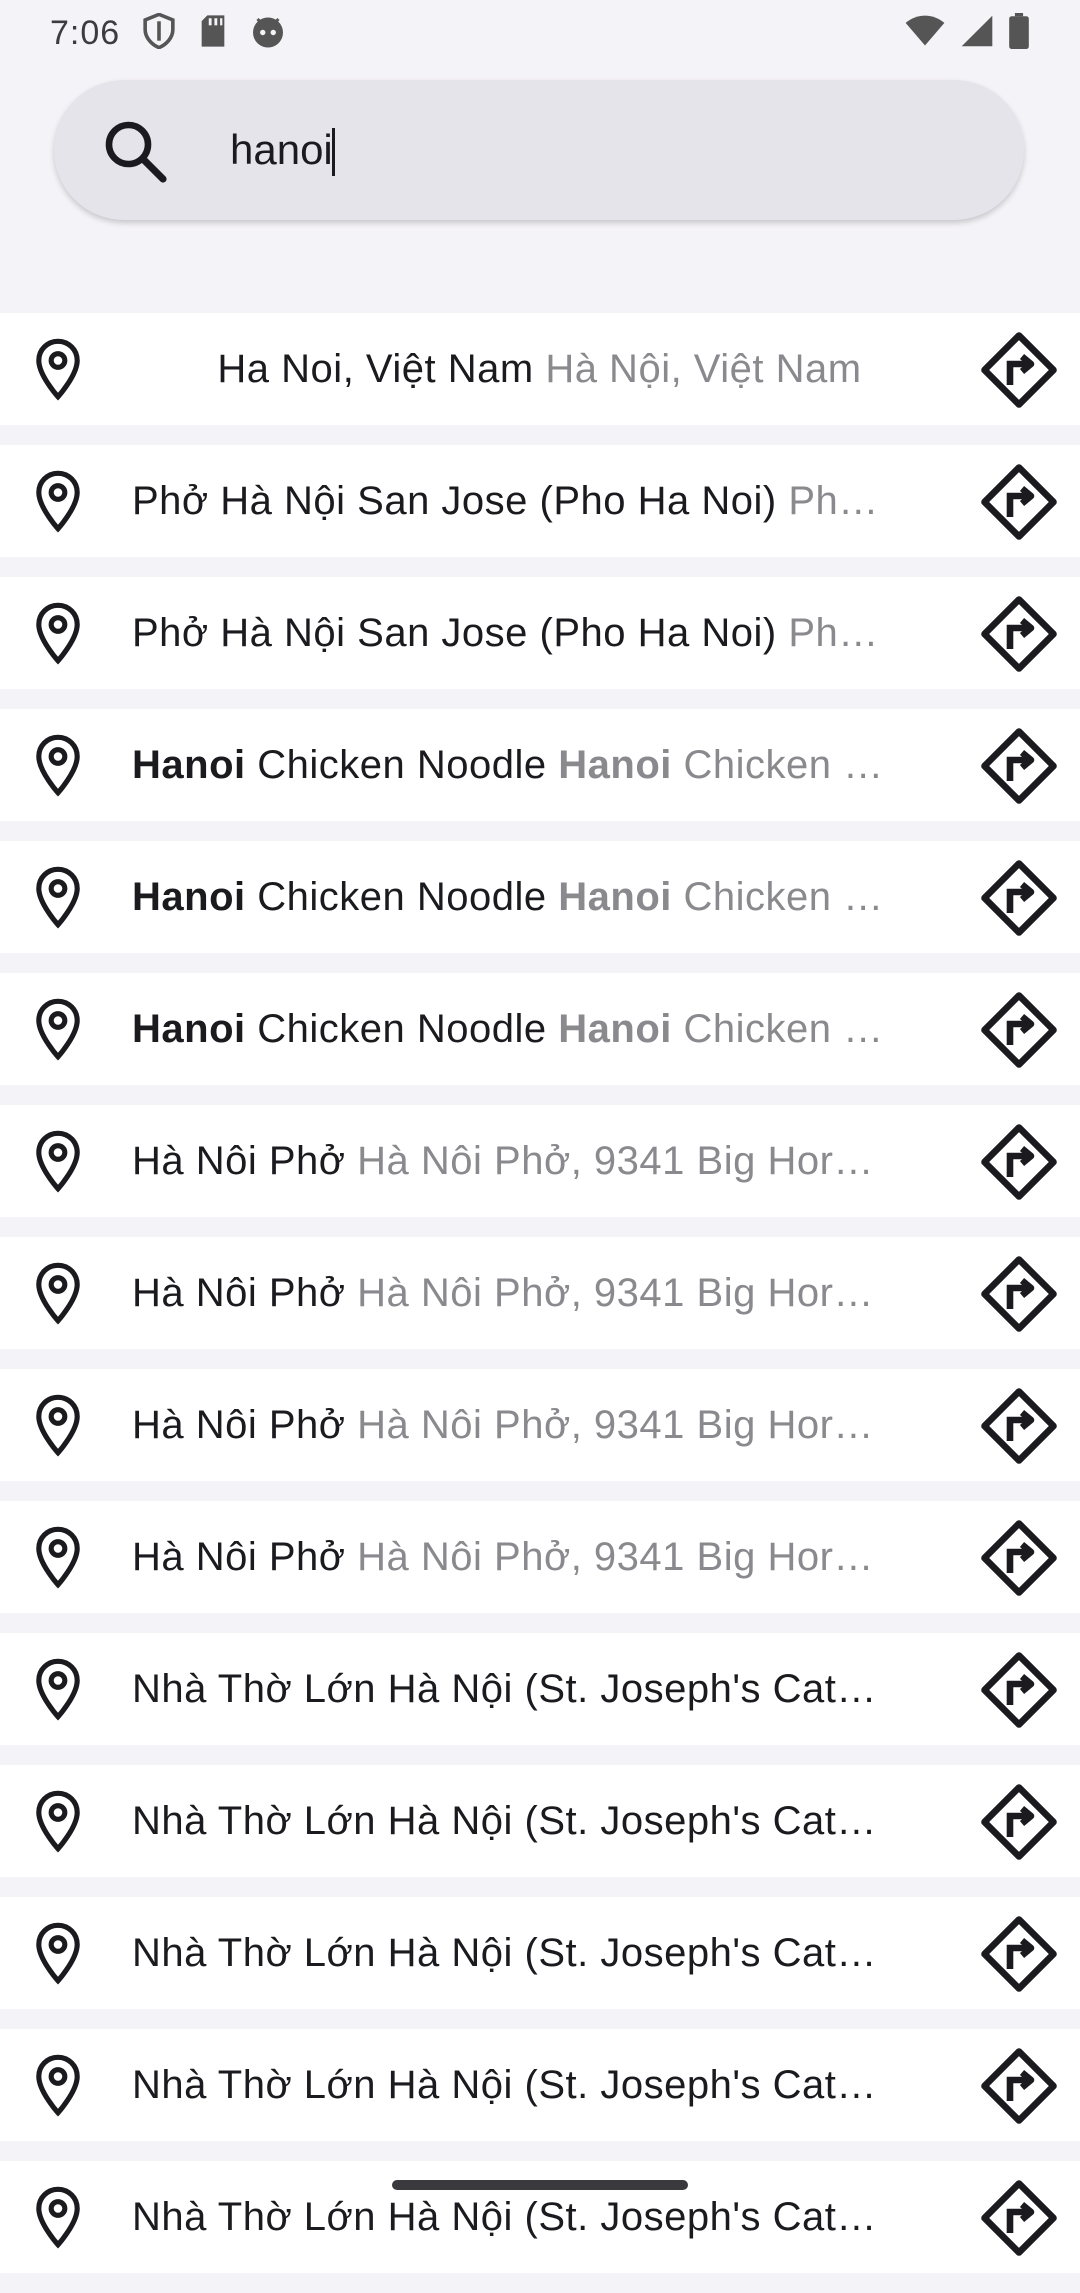 Image resolution: width=1080 pixels, height=2293 pixels. Describe the element at coordinates (540, 33) in the screenshot. I see `status-bar: 7:06` at that location.